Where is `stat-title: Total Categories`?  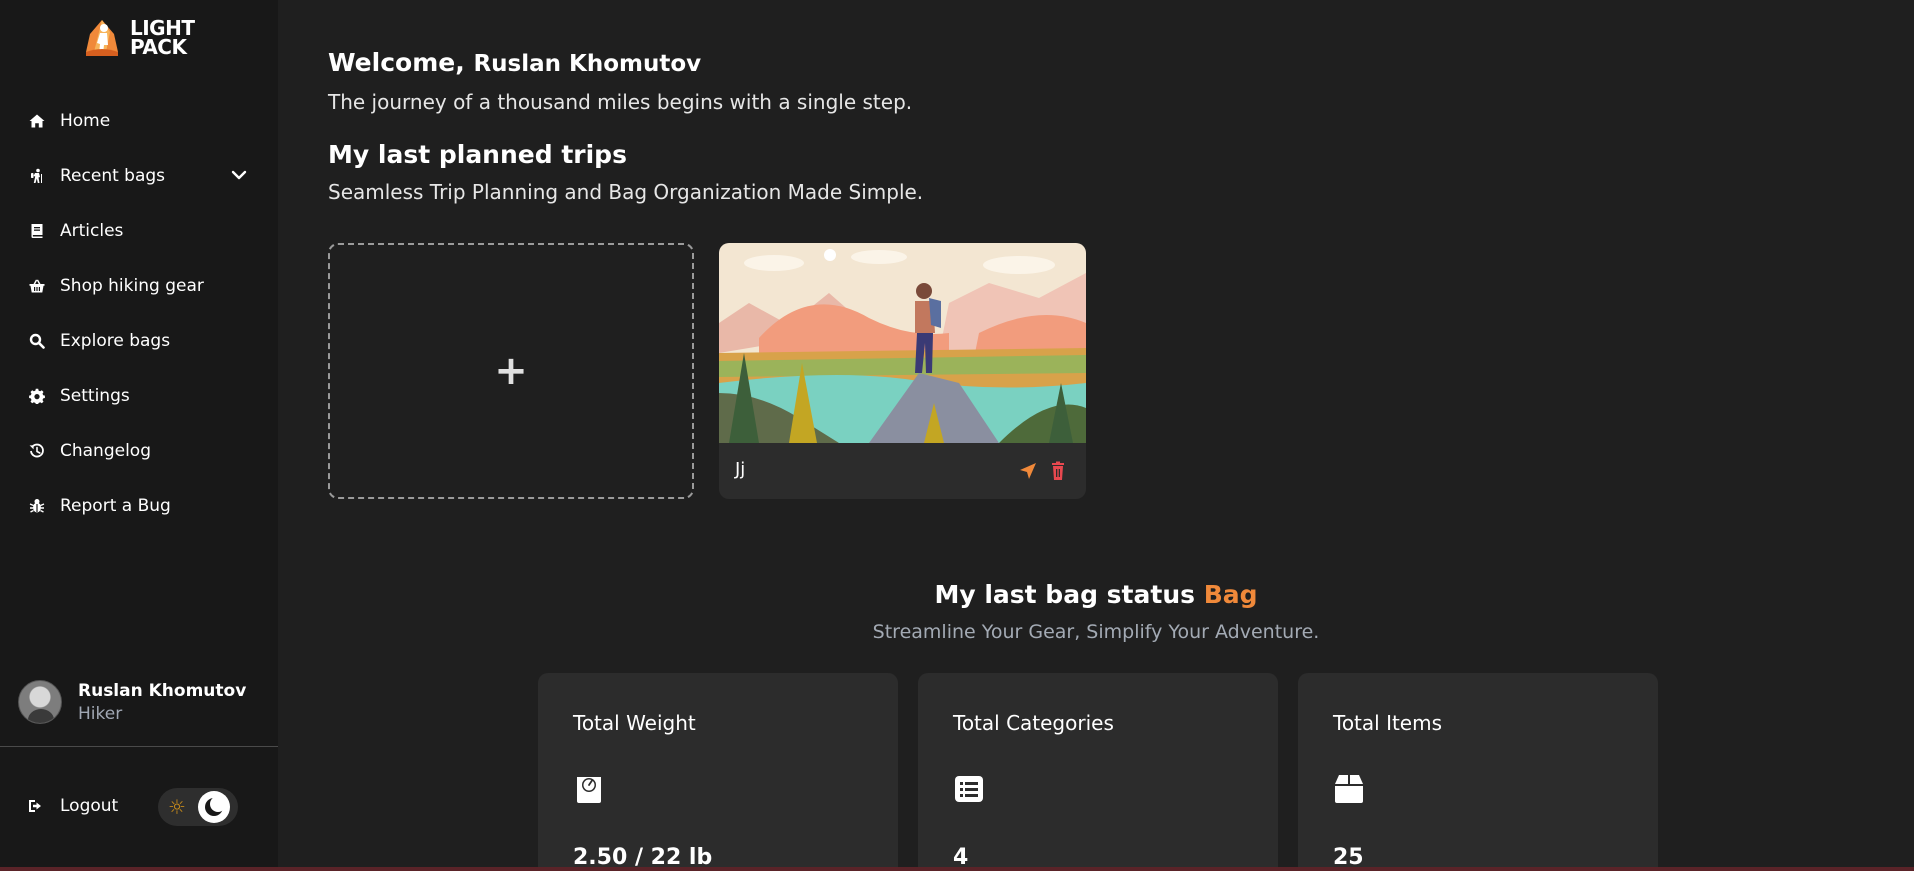
stat-title: Total Categories is located at coordinates (1033, 723).